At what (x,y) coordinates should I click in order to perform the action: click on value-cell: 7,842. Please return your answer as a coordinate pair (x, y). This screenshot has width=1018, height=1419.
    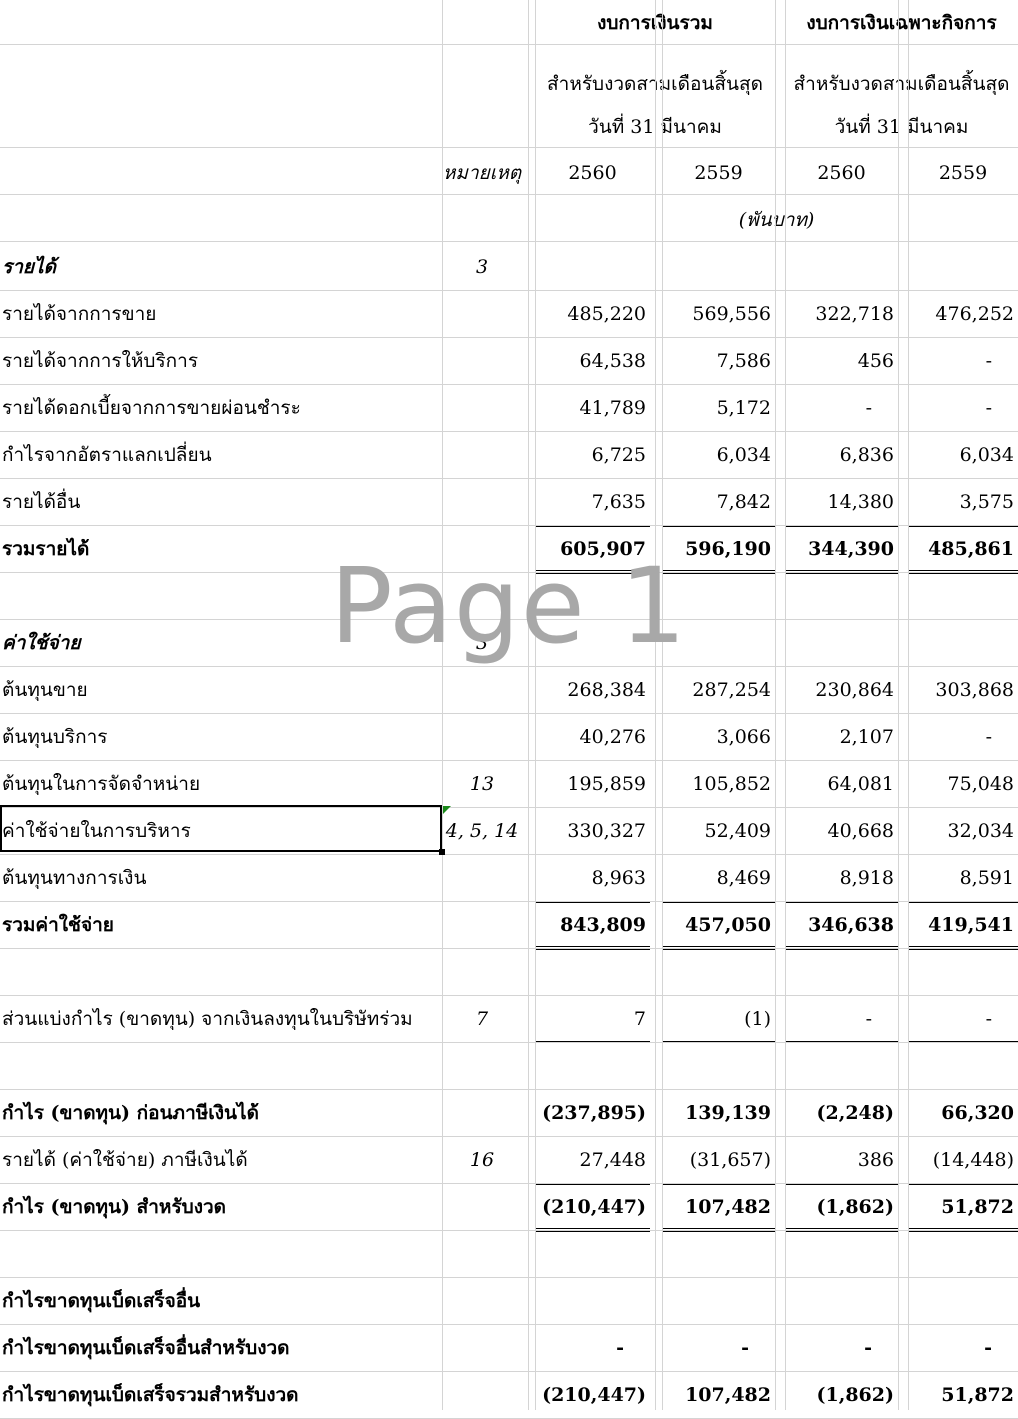
    Looking at the image, I should click on (716, 502).